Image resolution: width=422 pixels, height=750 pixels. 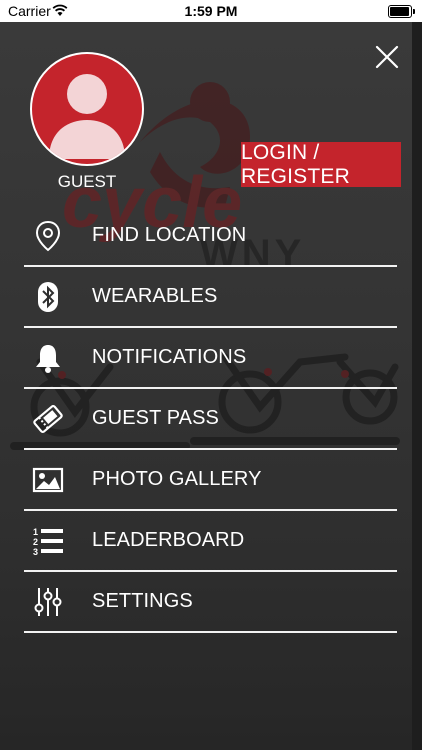 What do you see at coordinates (177, 479) in the screenshot?
I see `menu-item-label: PHOTO GALLERY` at bounding box center [177, 479].